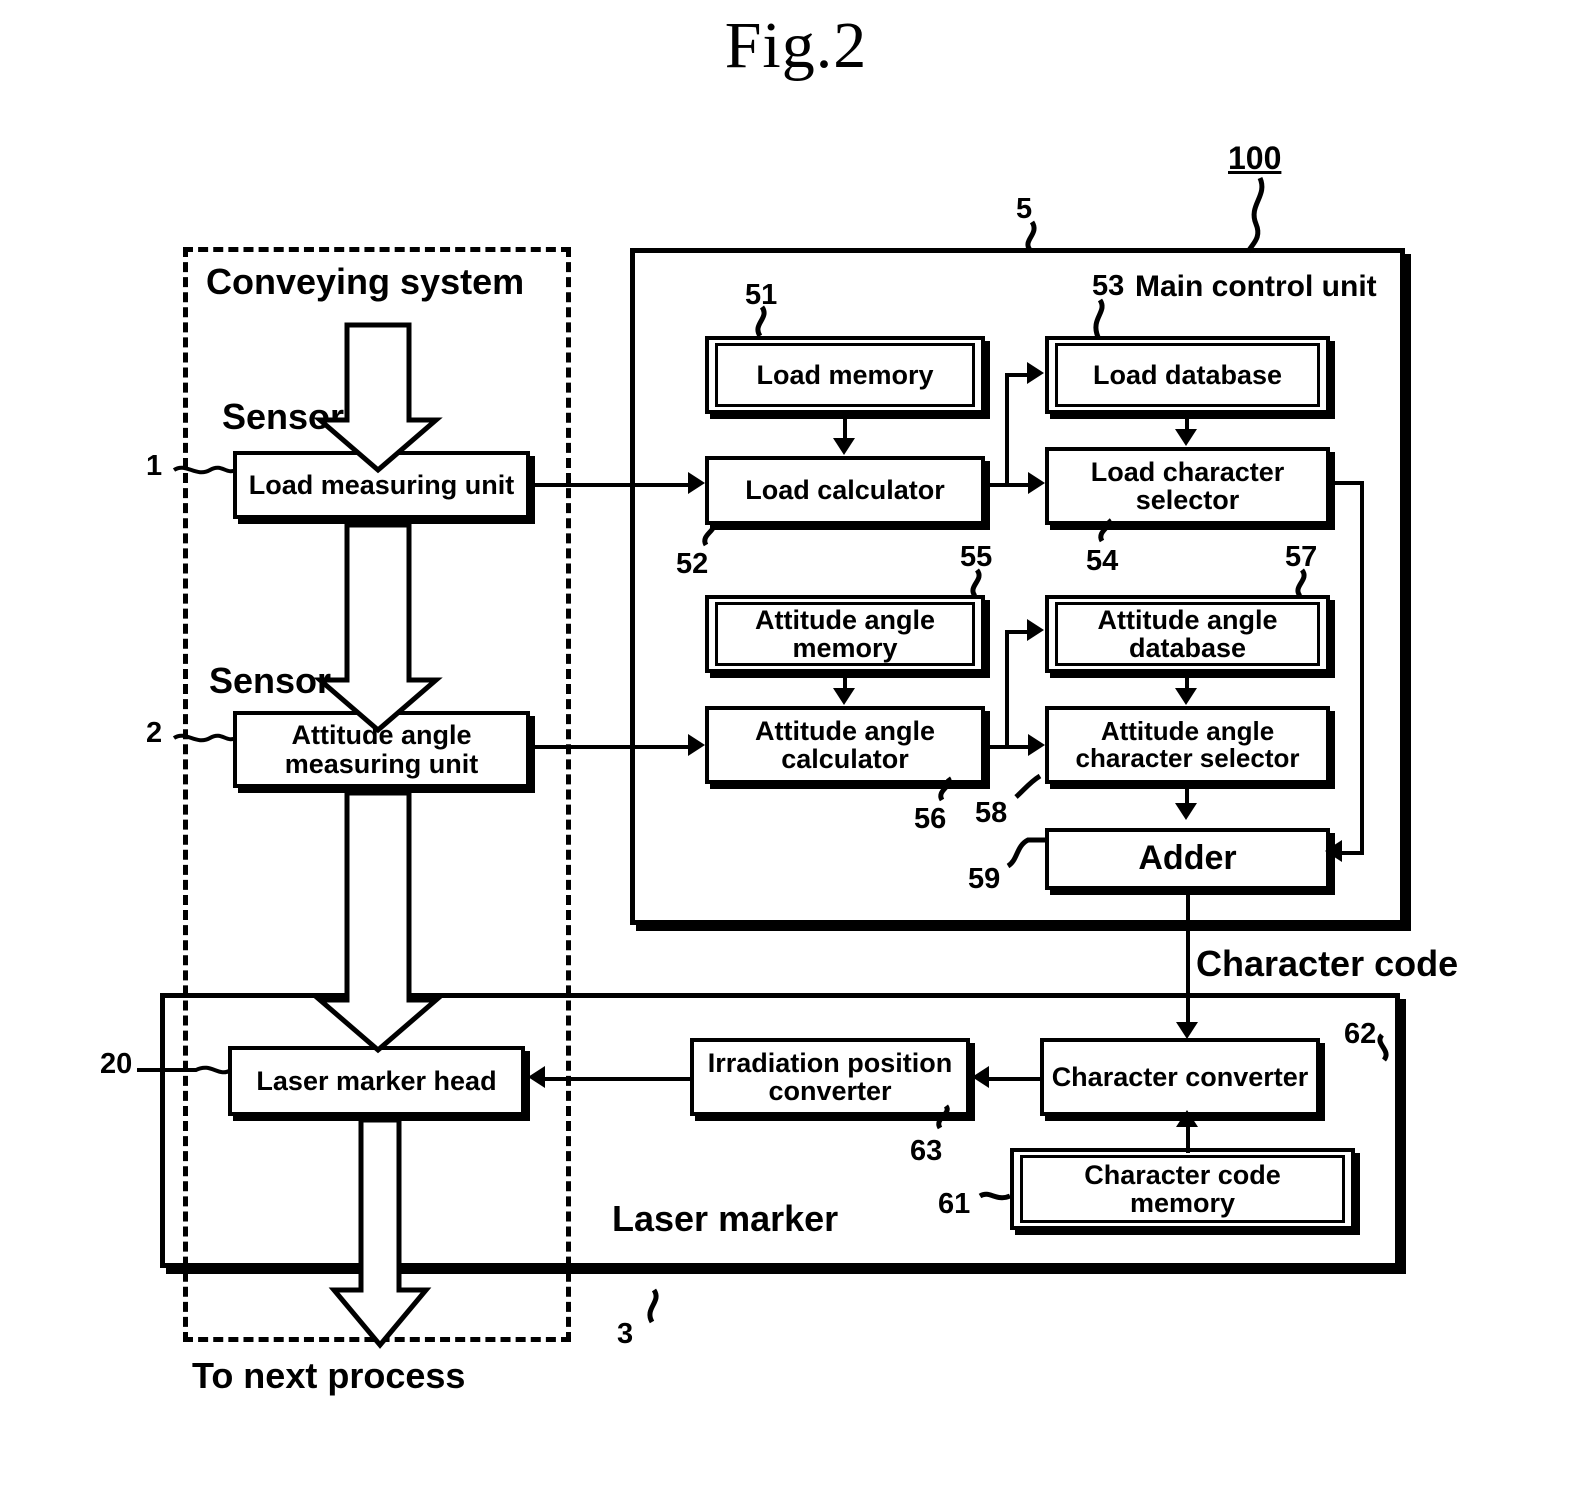 Image resolution: width=1592 pixels, height=1511 pixels. I want to click on load-measuring-unit-label: Load measuring unit, so click(381, 484).